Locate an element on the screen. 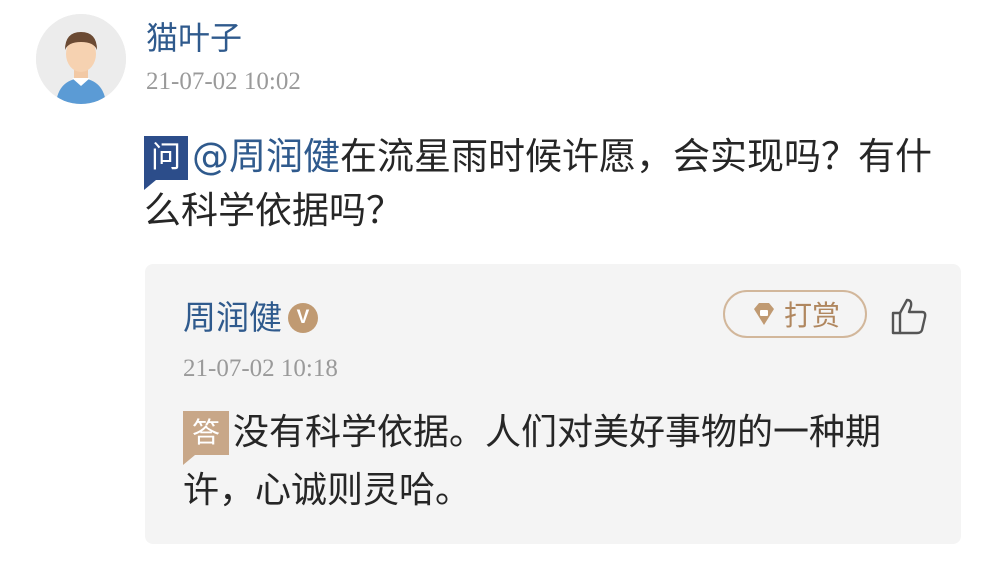 This screenshot has height=572, width=1000. answer-timestamp: 21-07-02 10:18 is located at coordinates (260, 368).